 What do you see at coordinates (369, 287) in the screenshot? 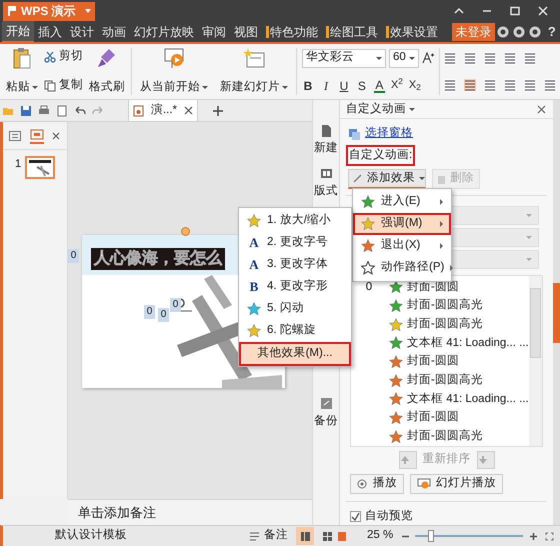
I see `order-number: 0` at bounding box center [369, 287].